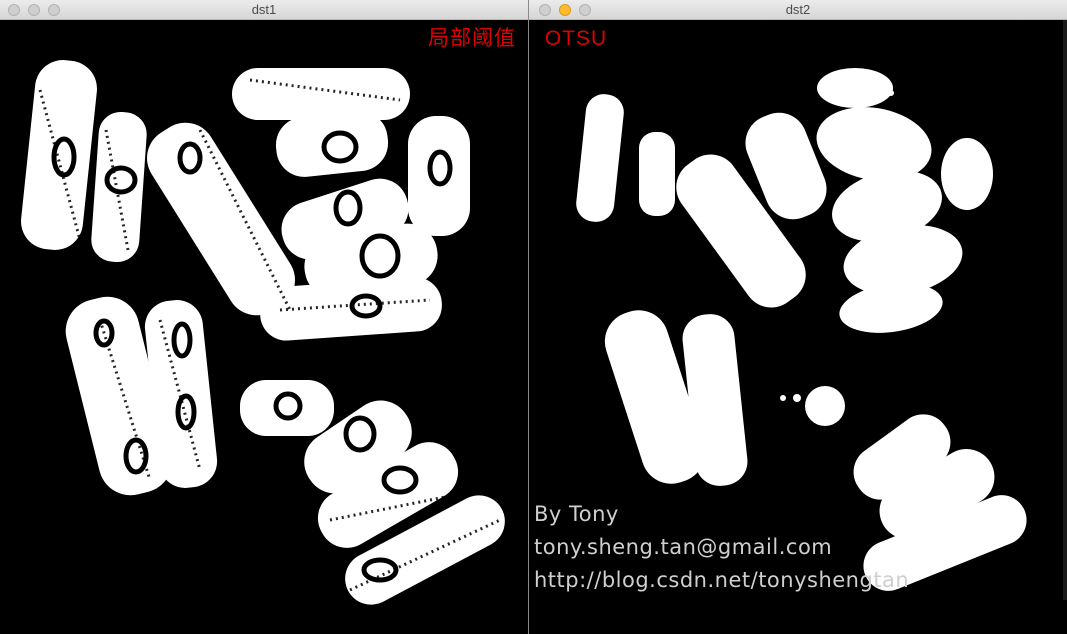  What do you see at coordinates (683, 547) in the screenshot?
I see `watermark-email: tony.sheng.tan@gmail.com` at bounding box center [683, 547].